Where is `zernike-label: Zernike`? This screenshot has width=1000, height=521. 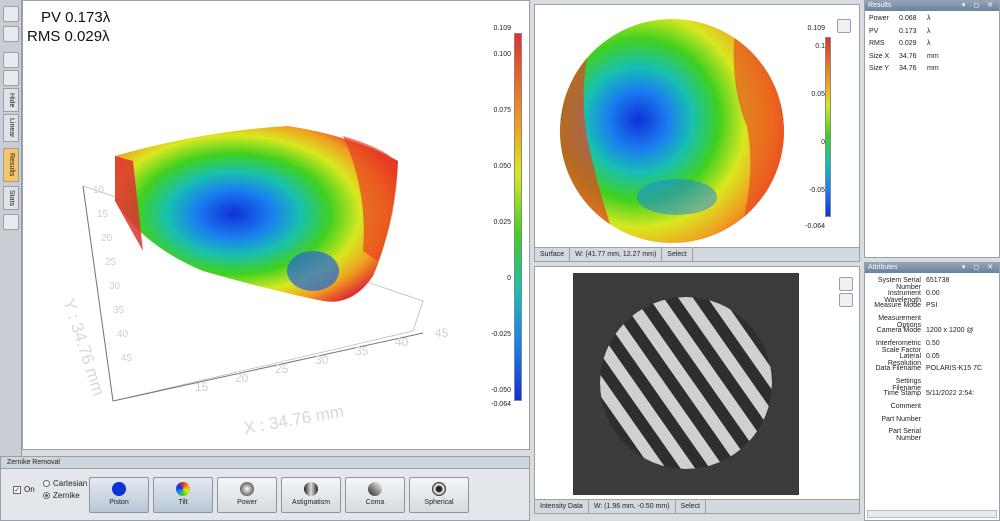
zernike-label: Zernike is located at coordinates (66, 495).